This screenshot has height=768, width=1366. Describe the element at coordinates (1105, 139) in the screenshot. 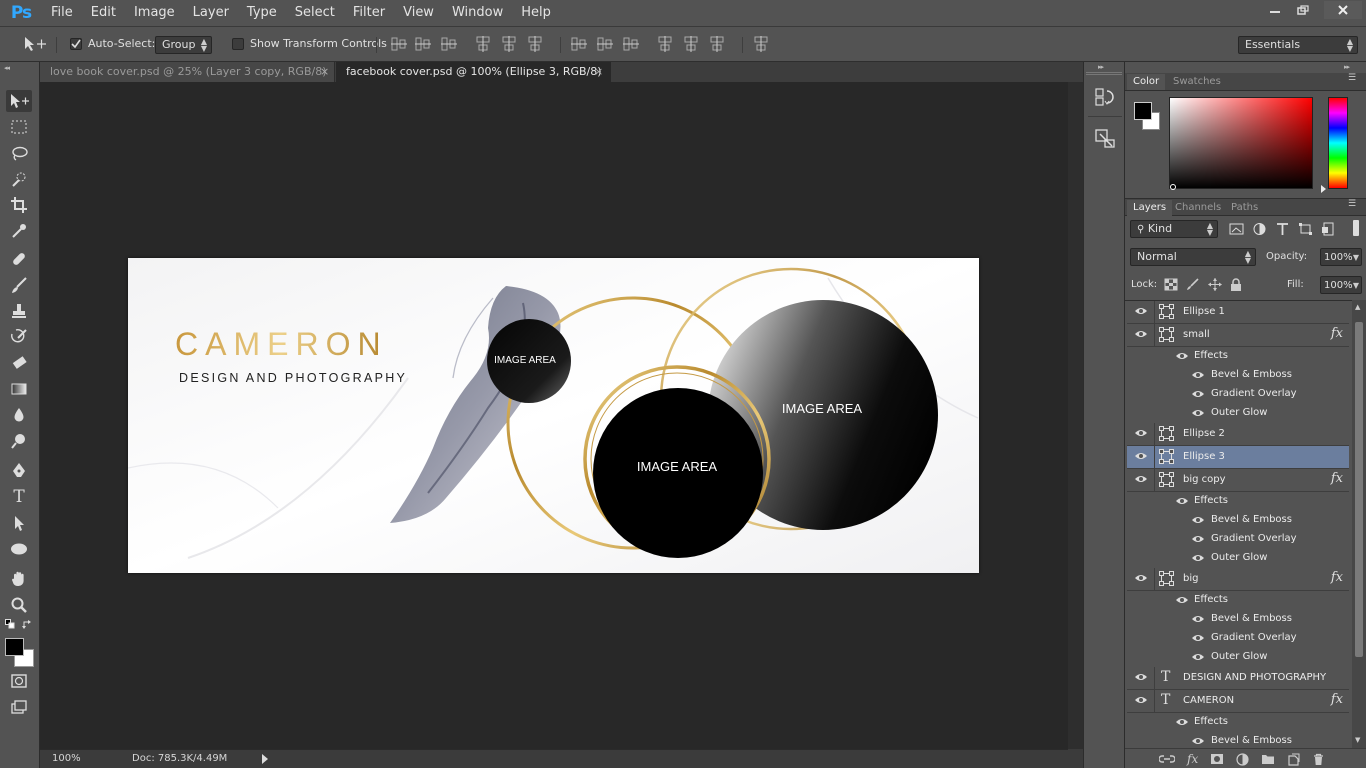

I see `properties-panel-button` at that location.